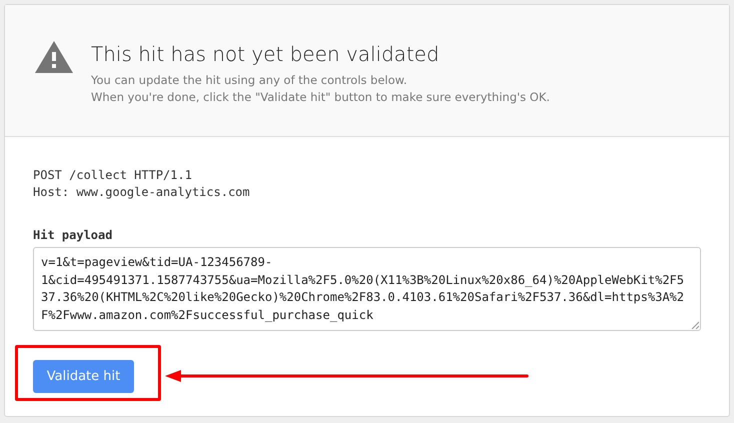 The height and width of the screenshot is (423, 734). Describe the element at coordinates (142, 192) in the screenshot. I see `request-line: Host: www.google-analytics.com` at that location.